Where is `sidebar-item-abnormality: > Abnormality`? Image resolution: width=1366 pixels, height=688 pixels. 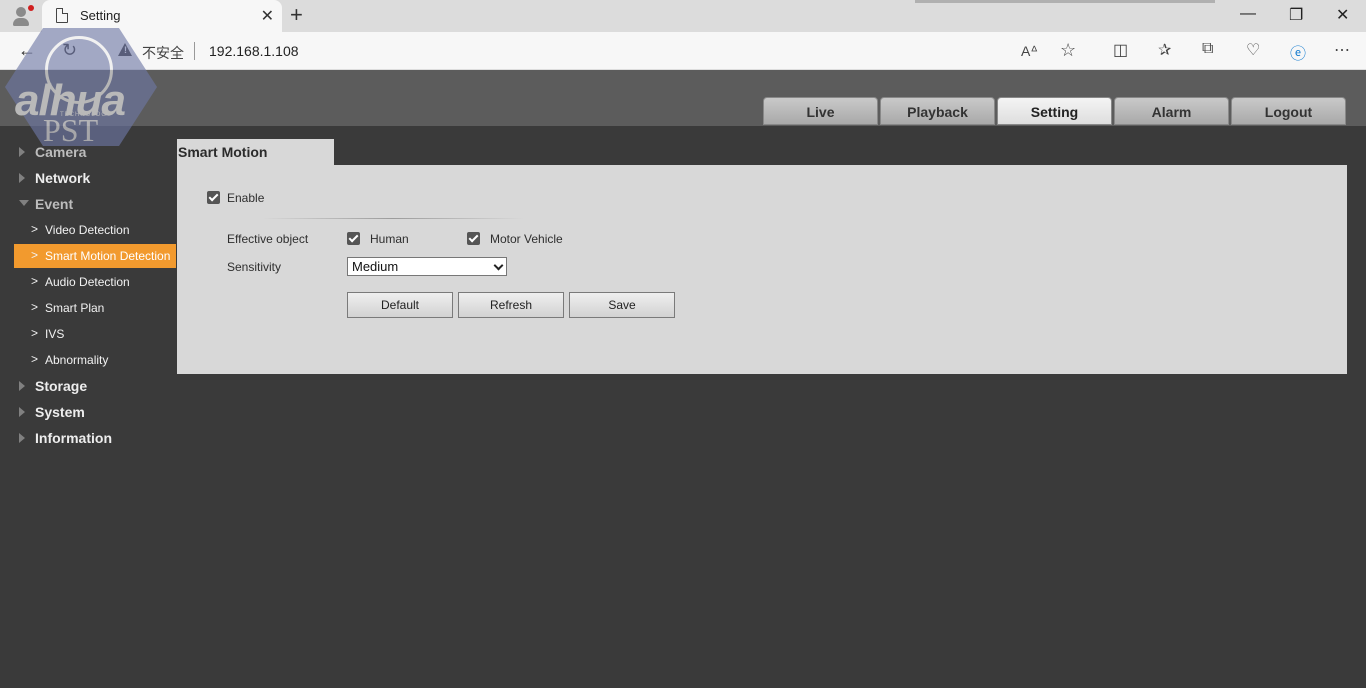
sidebar-item-abnormality: > Abnormality is located at coordinates (95, 360).